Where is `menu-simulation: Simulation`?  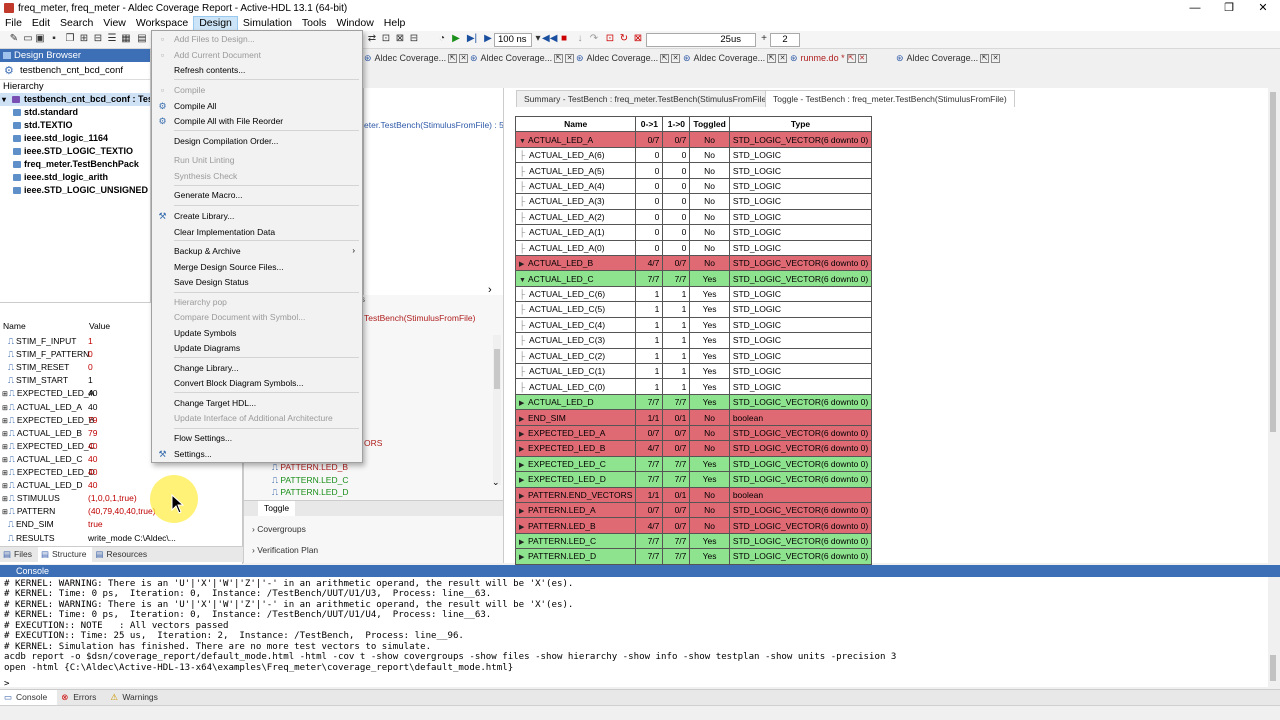 menu-simulation: Simulation is located at coordinates (267, 23).